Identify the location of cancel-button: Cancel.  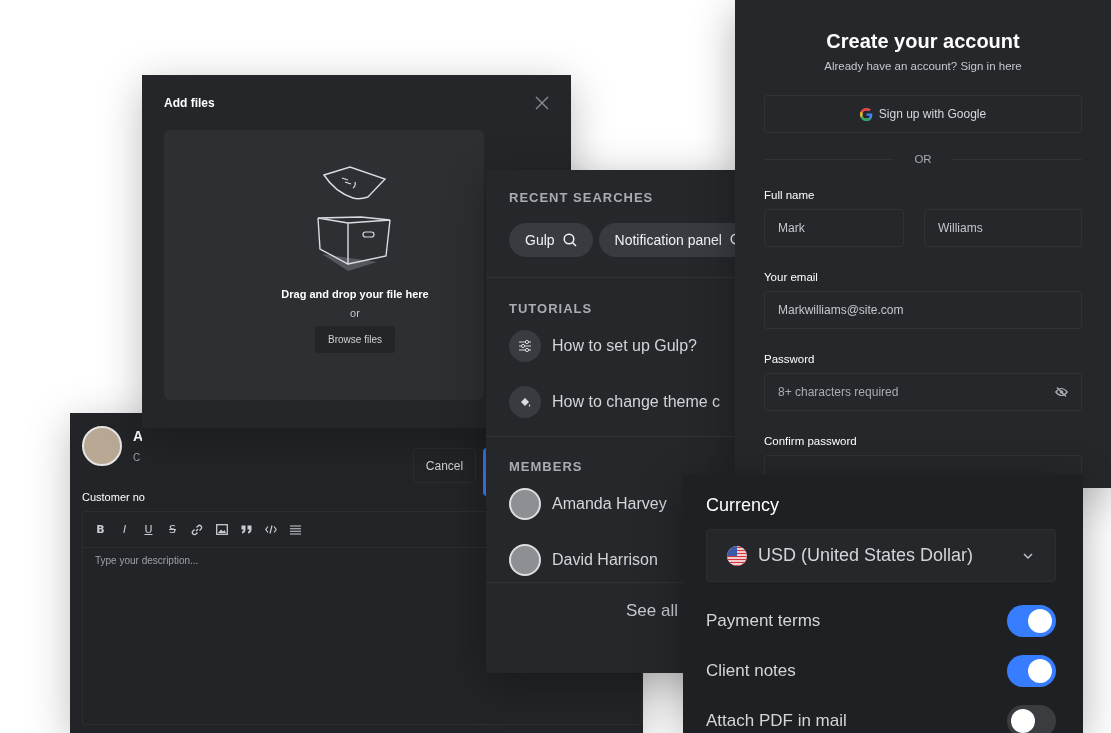
(444, 465).